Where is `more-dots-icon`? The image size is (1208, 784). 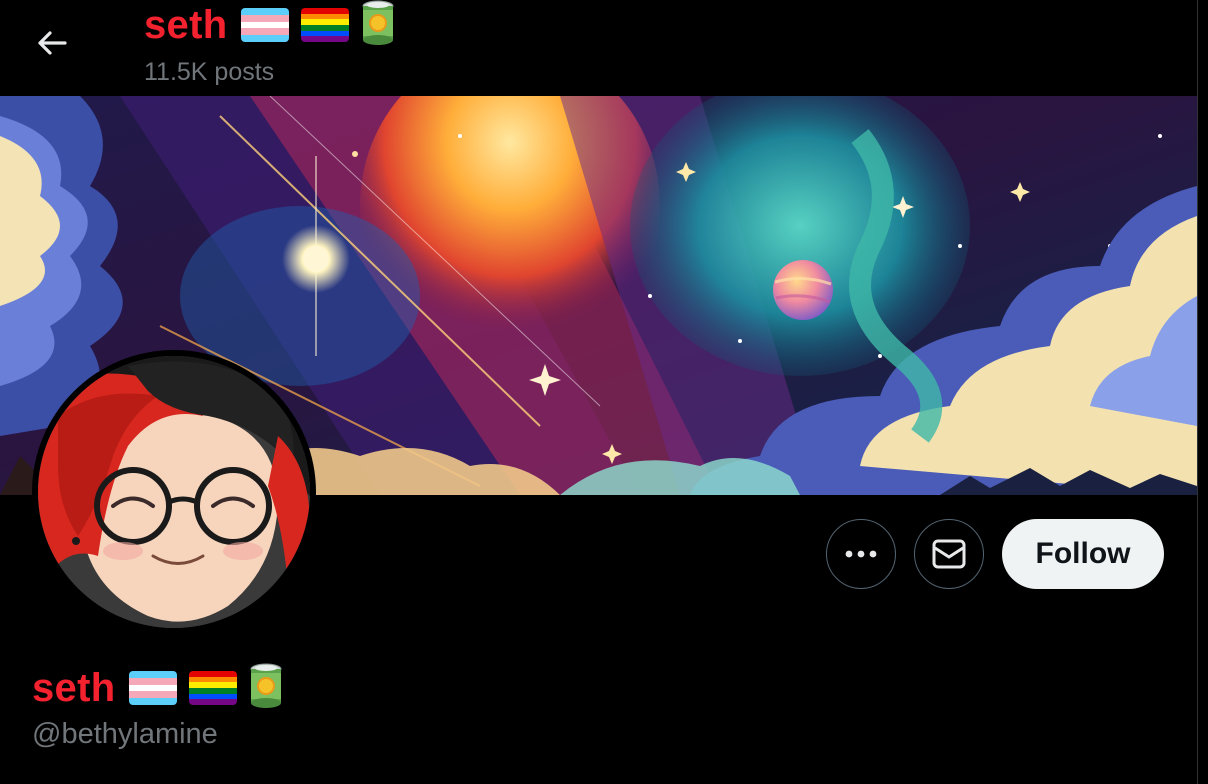 more-dots-icon is located at coordinates (861, 554).